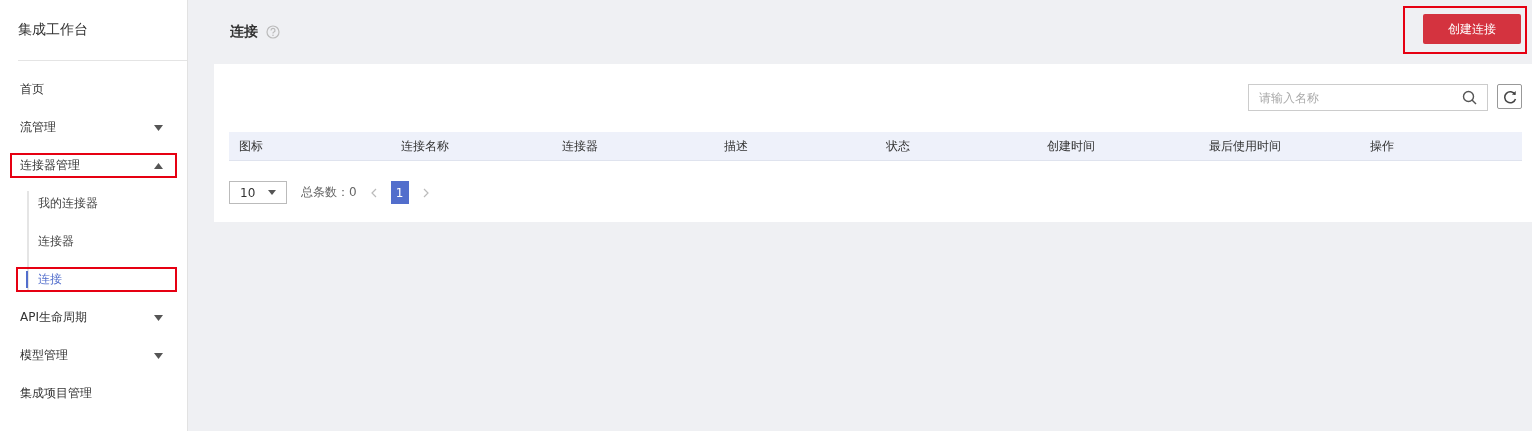 This screenshot has height=431, width=1532. What do you see at coordinates (251, 146) in the screenshot?
I see `column-header: 图标` at bounding box center [251, 146].